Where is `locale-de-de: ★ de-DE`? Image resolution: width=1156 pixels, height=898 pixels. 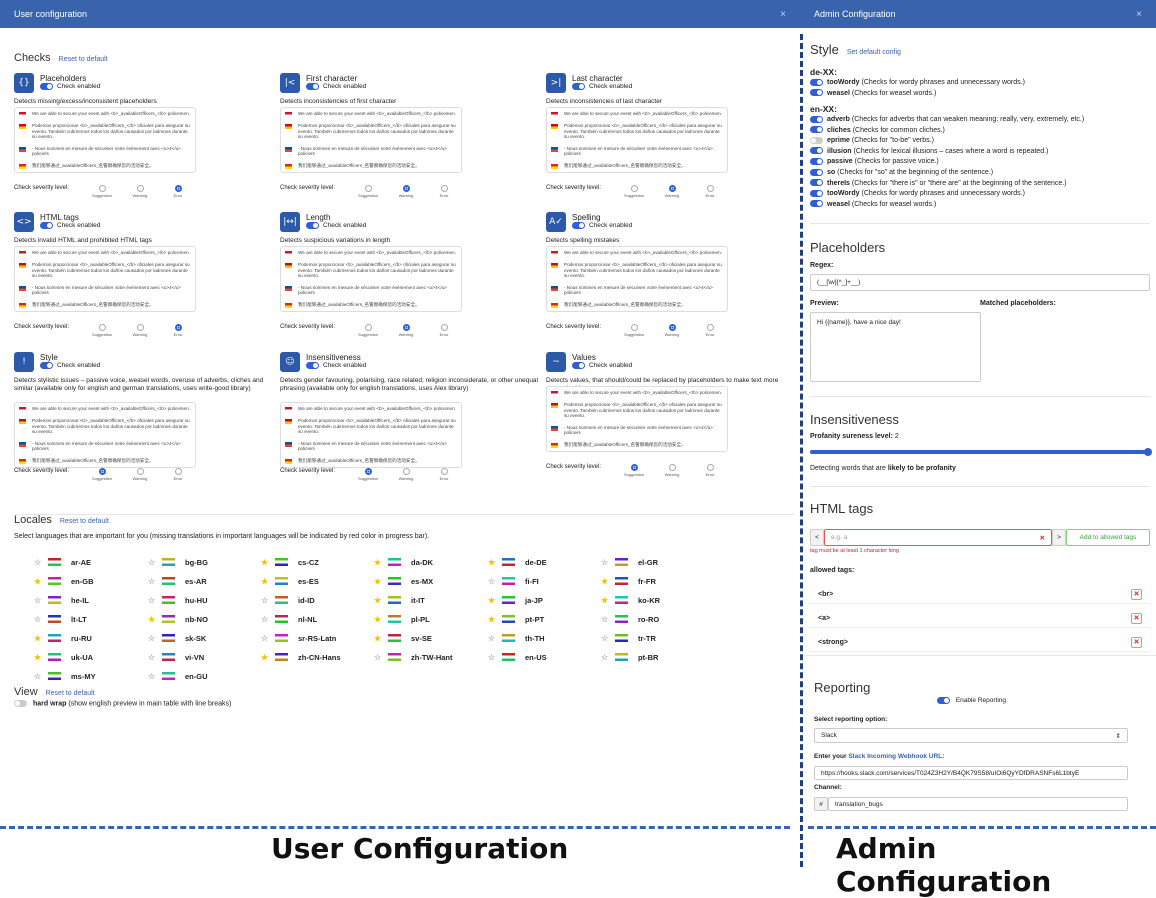
locale-de-de: ★ de-DE is located at coordinates (544, 562).